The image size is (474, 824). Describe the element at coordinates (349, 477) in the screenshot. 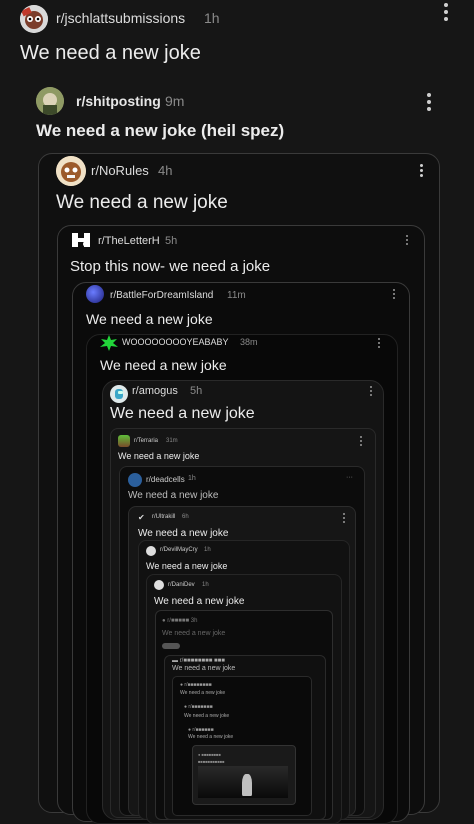

I see `more-options-icon: ···` at that location.